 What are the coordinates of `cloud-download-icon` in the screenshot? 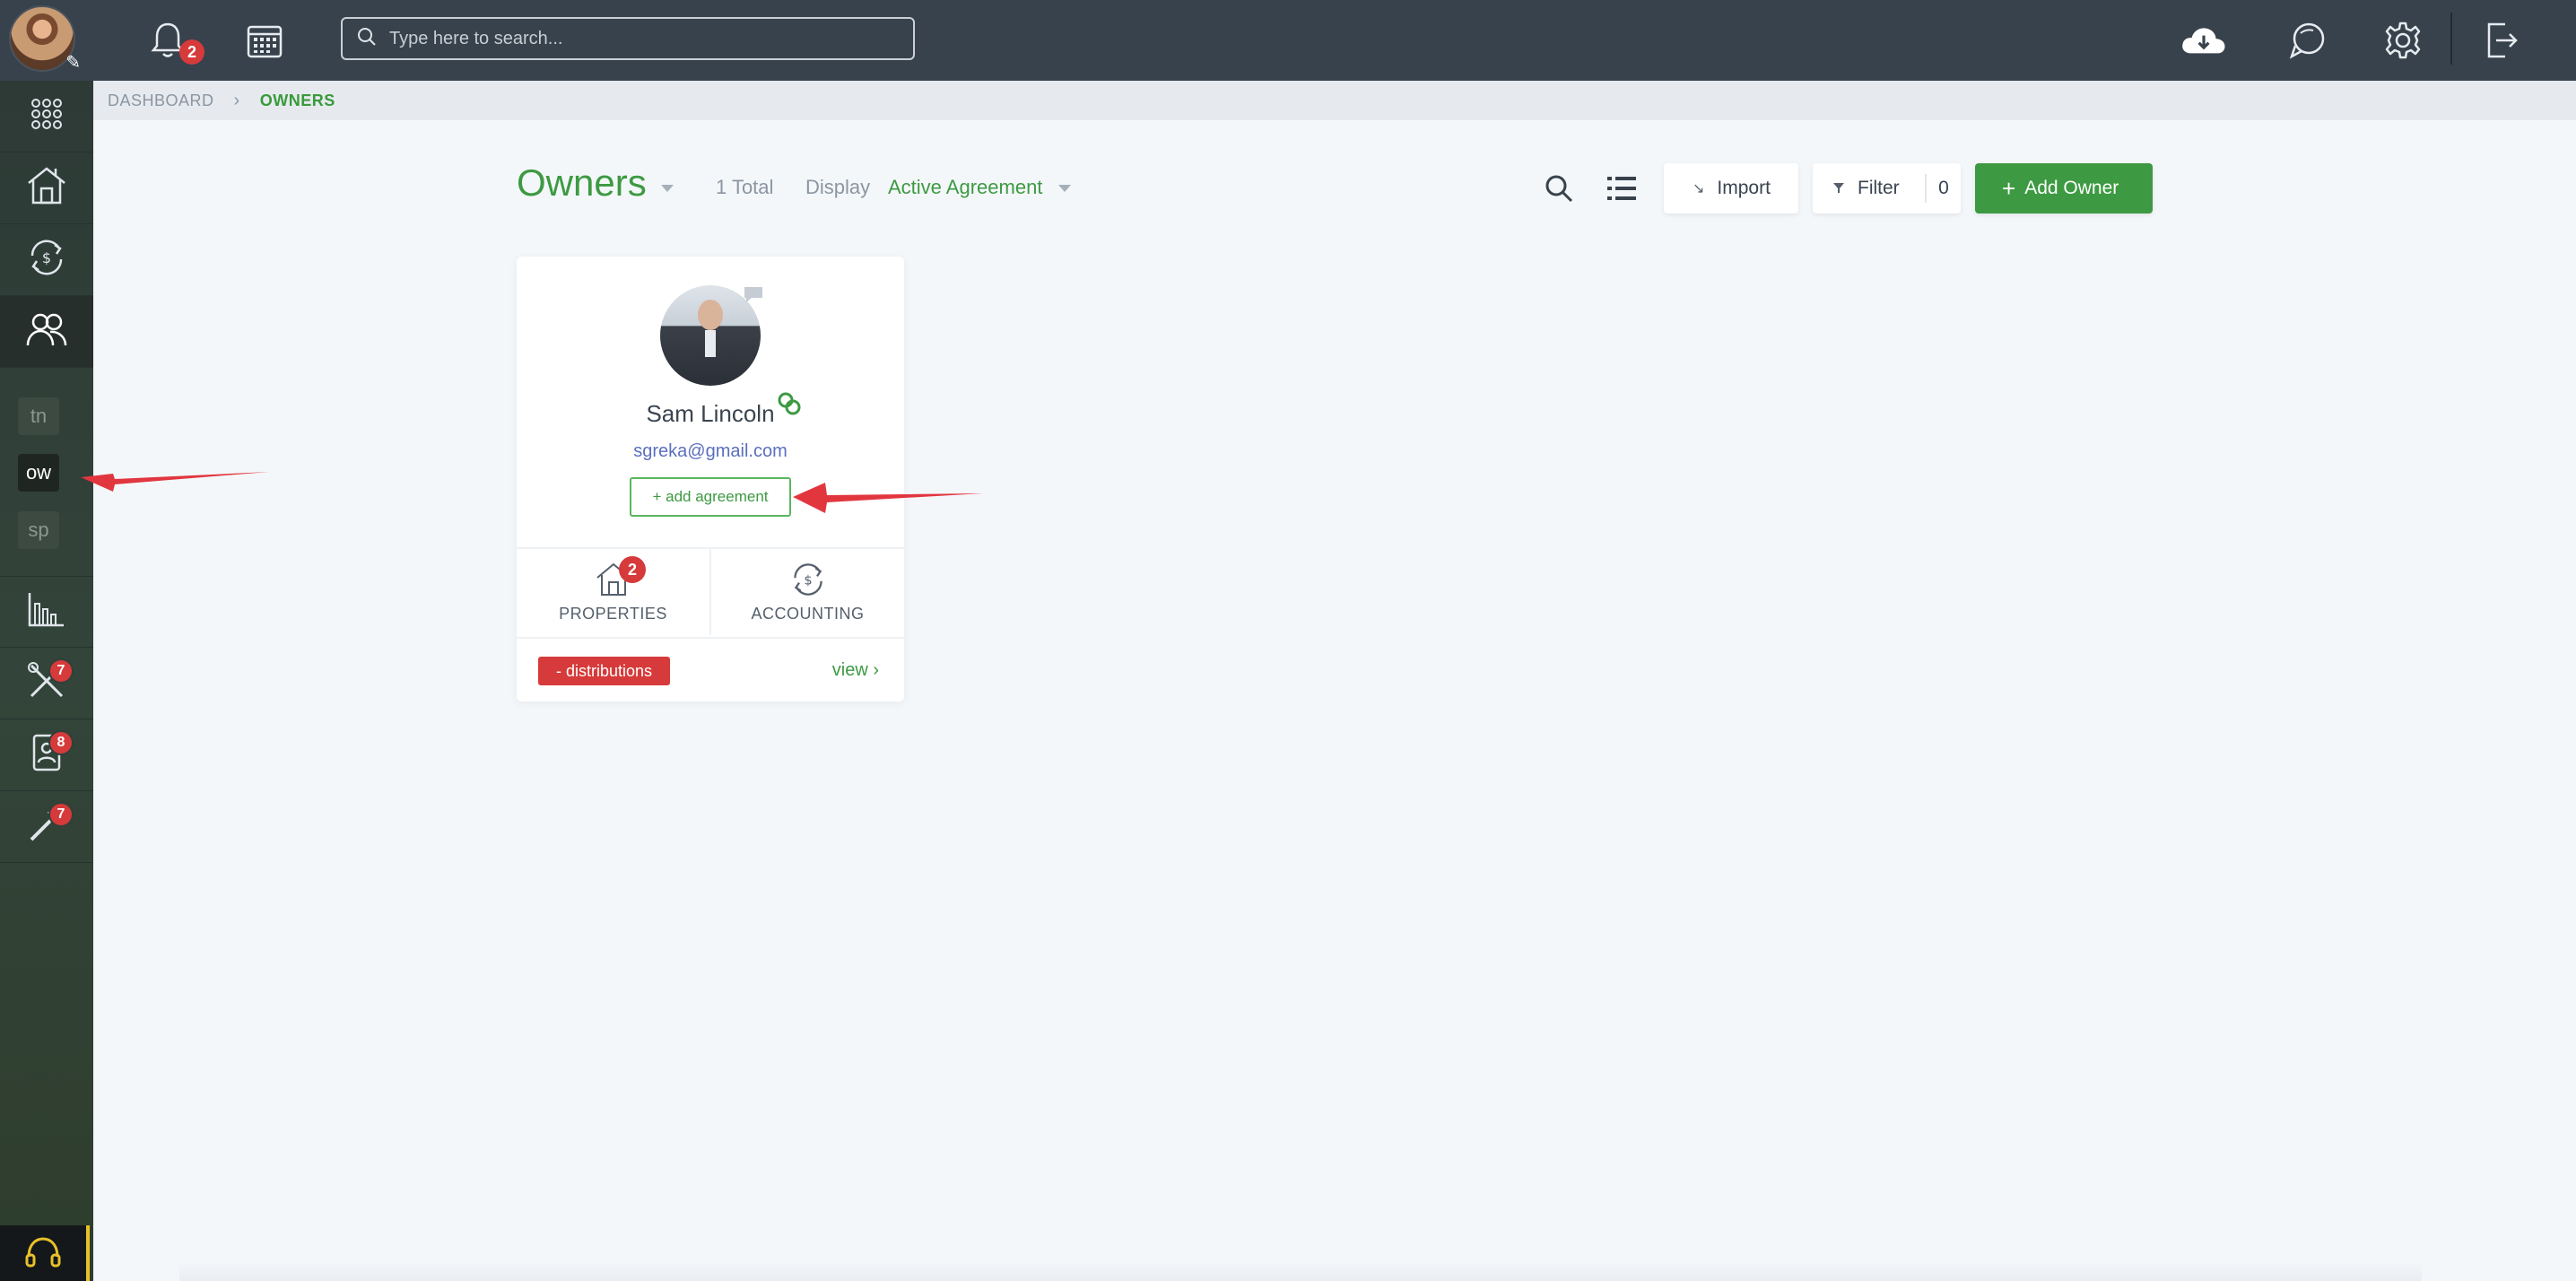 It's located at (2204, 40).